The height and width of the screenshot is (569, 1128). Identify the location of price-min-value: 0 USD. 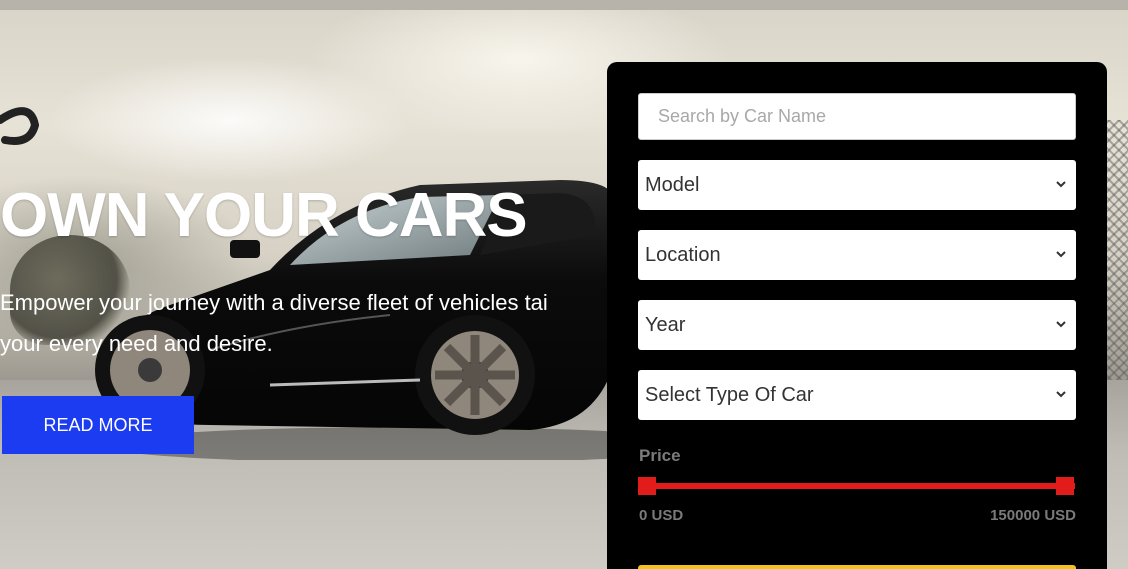
(661, 515).